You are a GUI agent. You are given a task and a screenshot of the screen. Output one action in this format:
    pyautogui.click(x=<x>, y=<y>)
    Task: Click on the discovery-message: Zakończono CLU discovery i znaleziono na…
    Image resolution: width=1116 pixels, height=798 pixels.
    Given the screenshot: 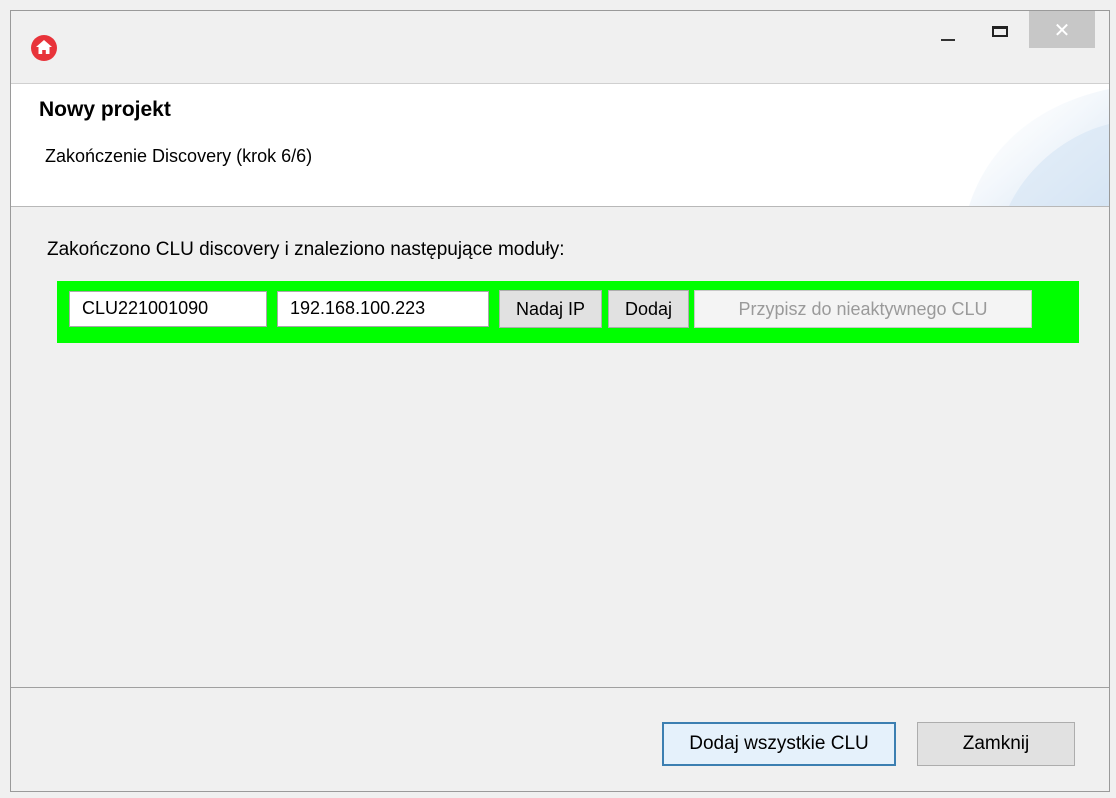 What is the action you would take?
    pyautogui.click(x=306, y=249)
    